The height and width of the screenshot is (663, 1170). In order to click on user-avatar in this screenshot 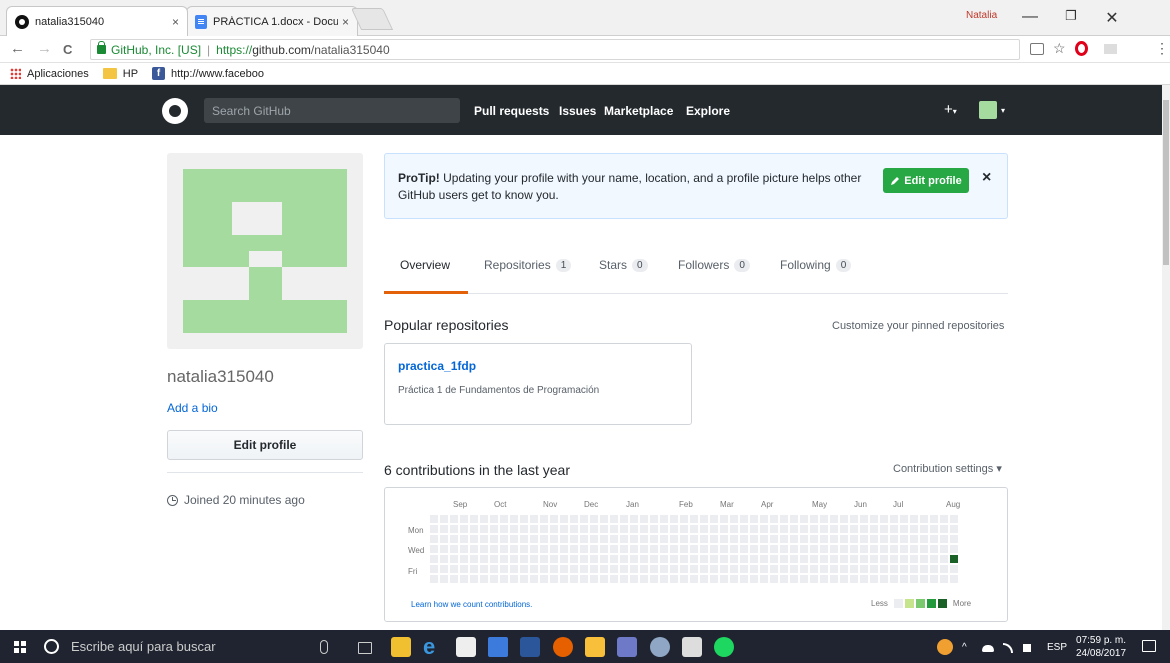, I will do `click(988, 110)`.